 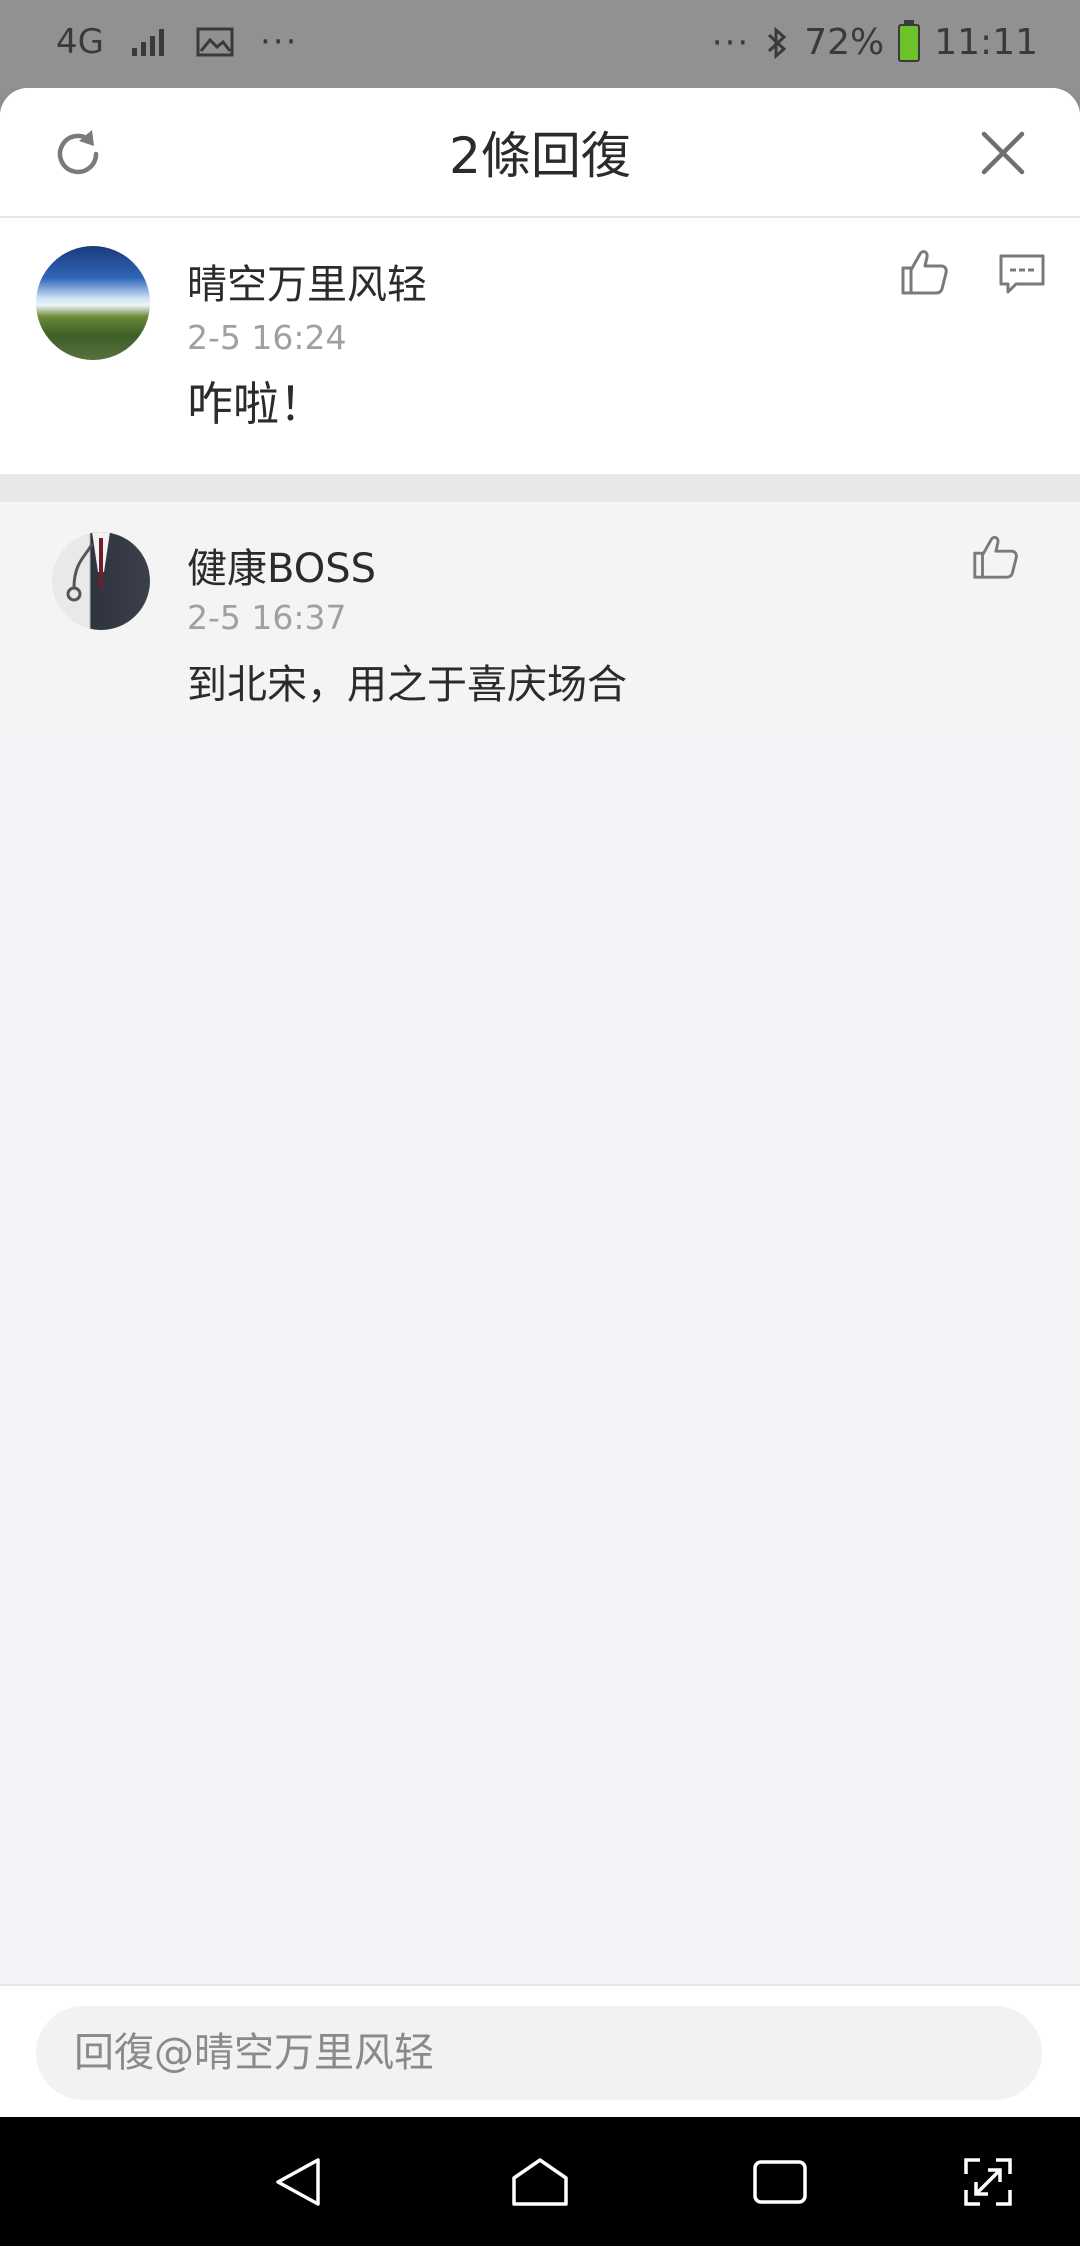 I want to click on main-comment: 晴空万里风轻 2-5 16:24 咋啦！, so click(x=540, y=346).